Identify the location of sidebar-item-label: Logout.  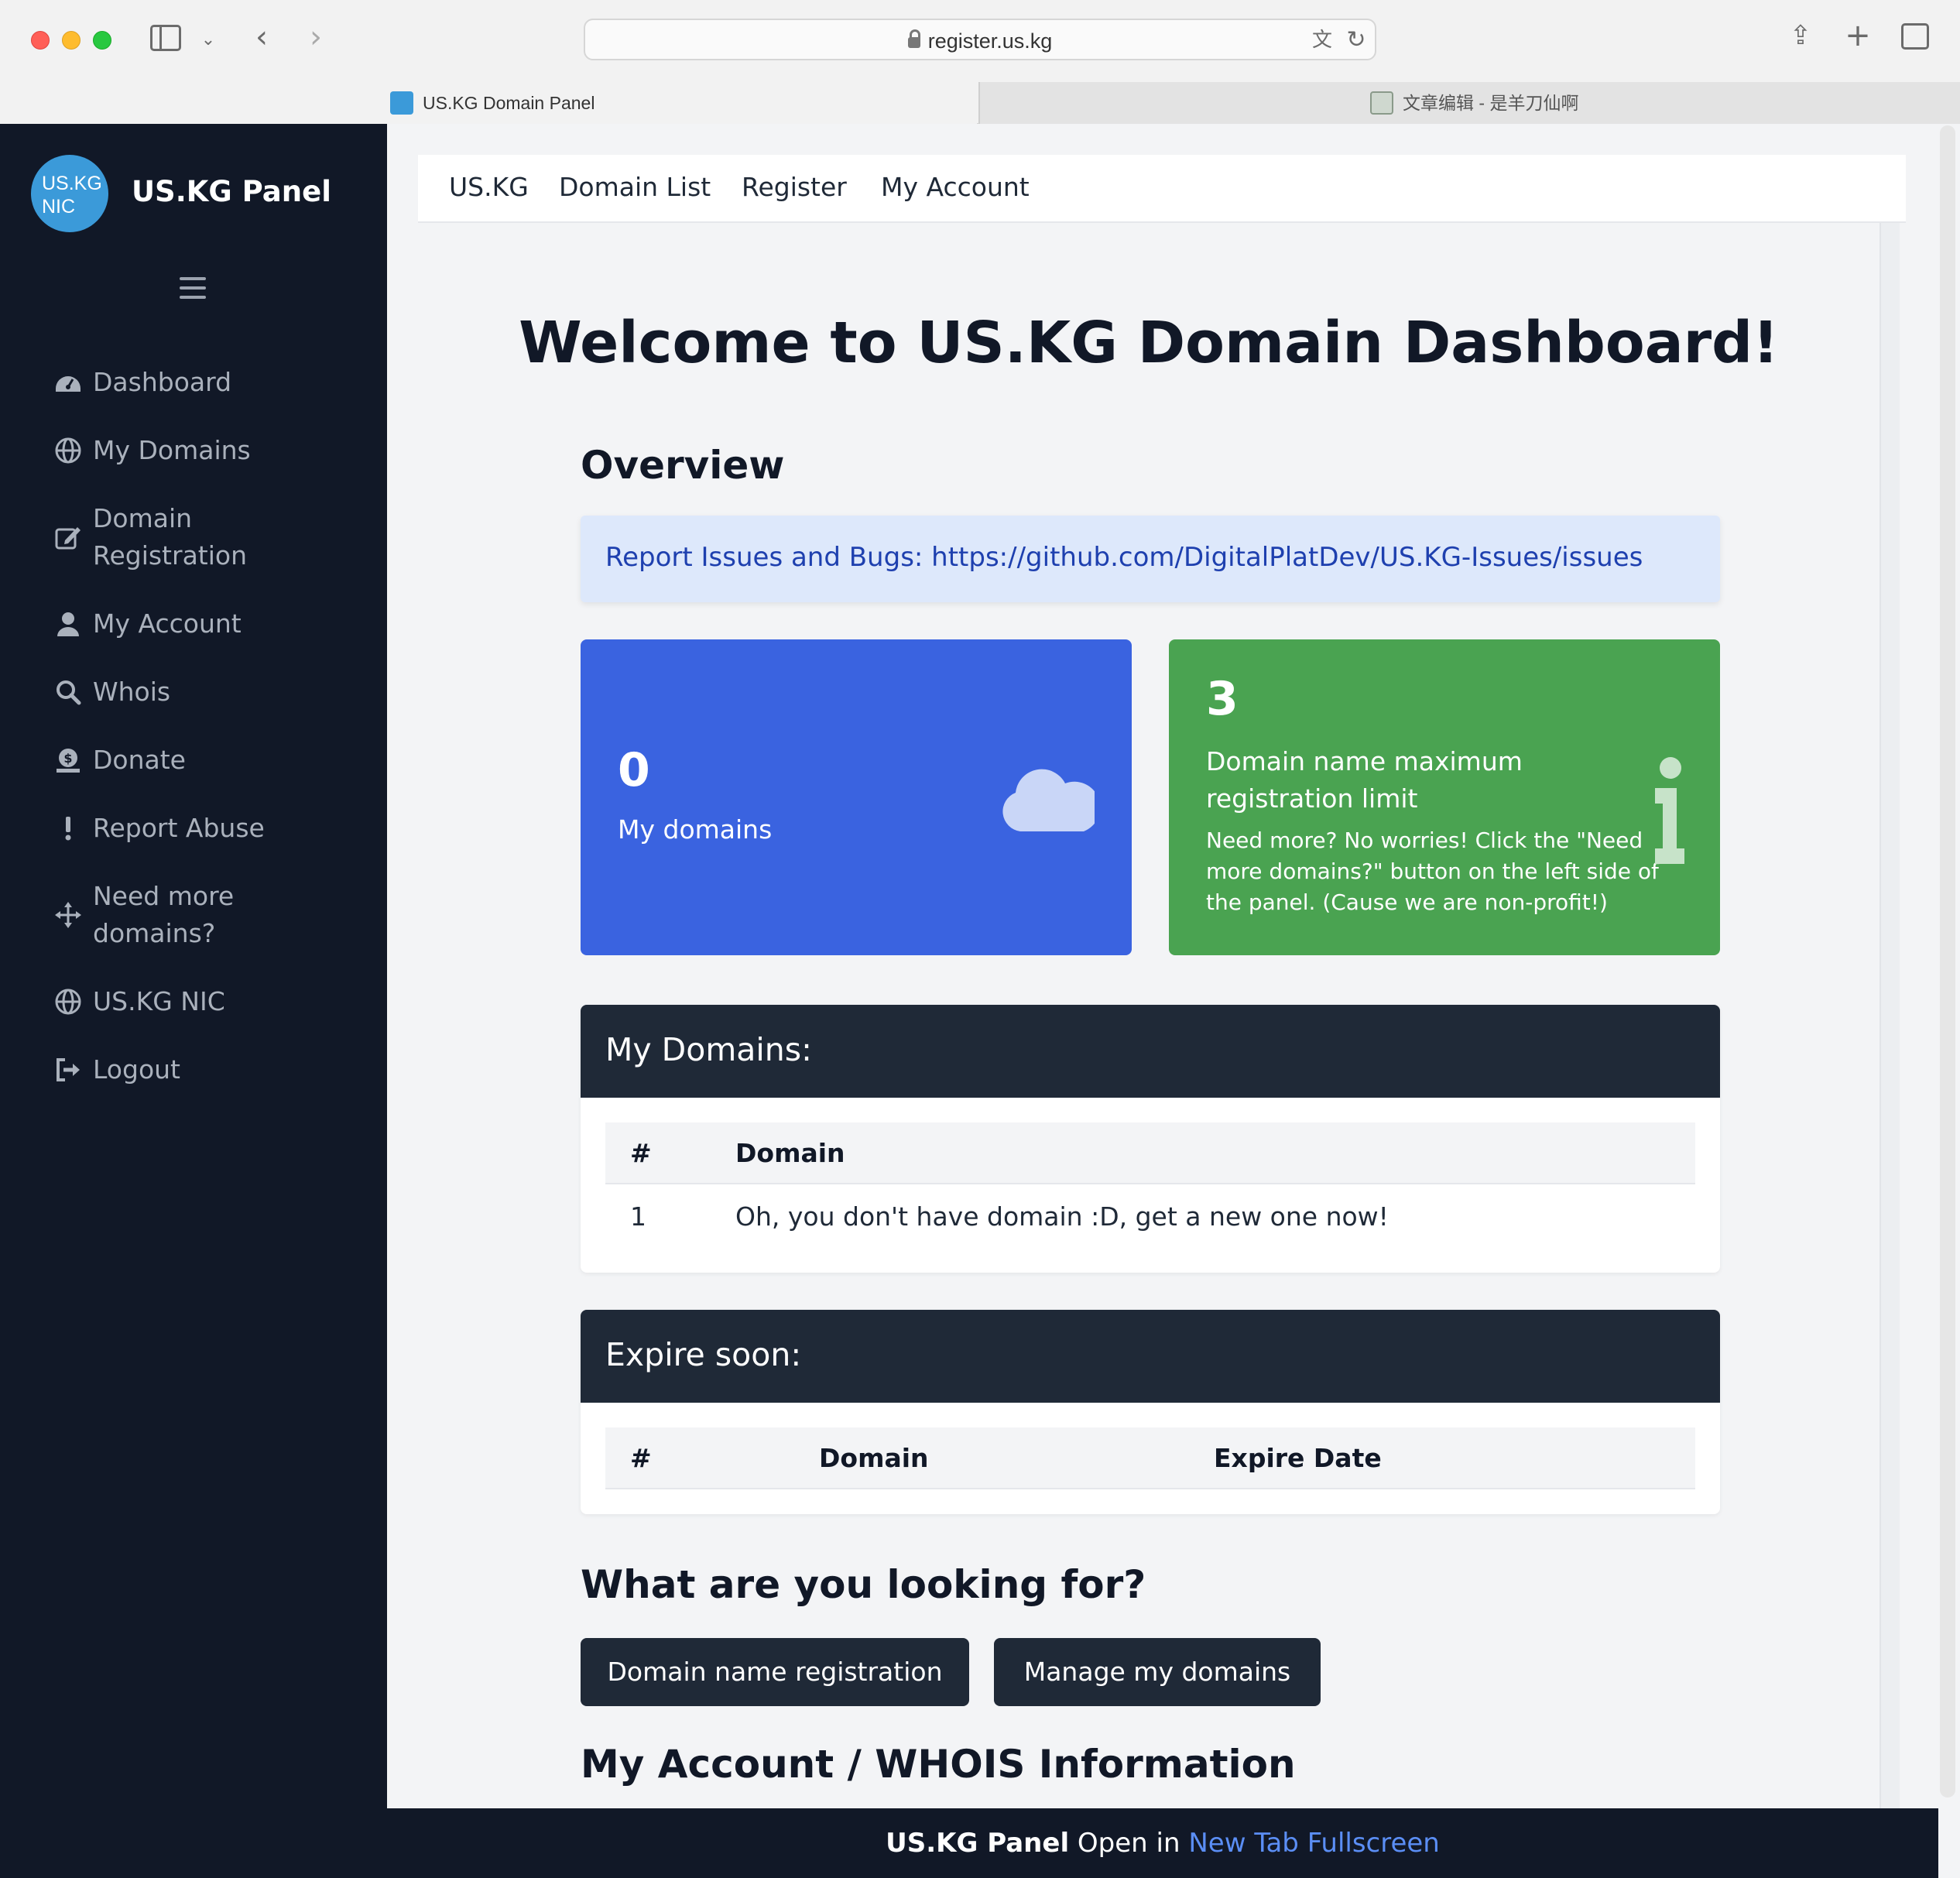
(136, 1069).